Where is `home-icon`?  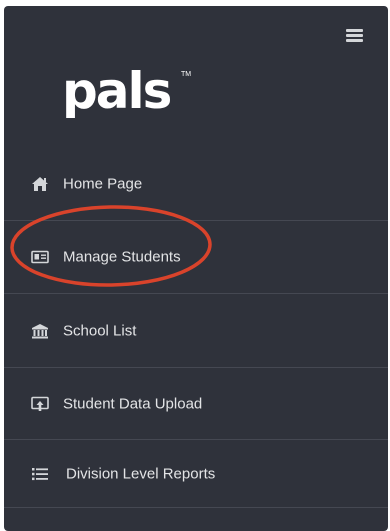
home-icon is located at coordinates (40, 184).